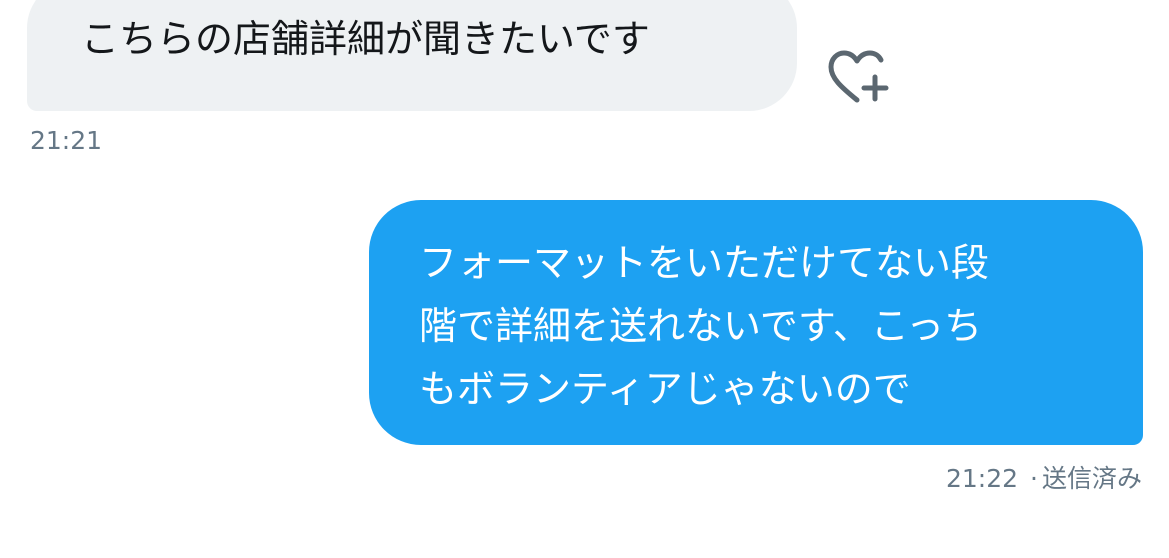  What do you see at coordinates (701, 326) in the screenshot?
I see `outgoing-message-line: 階で詳細を送れないです、こっち` at bounding box center [701, 326].